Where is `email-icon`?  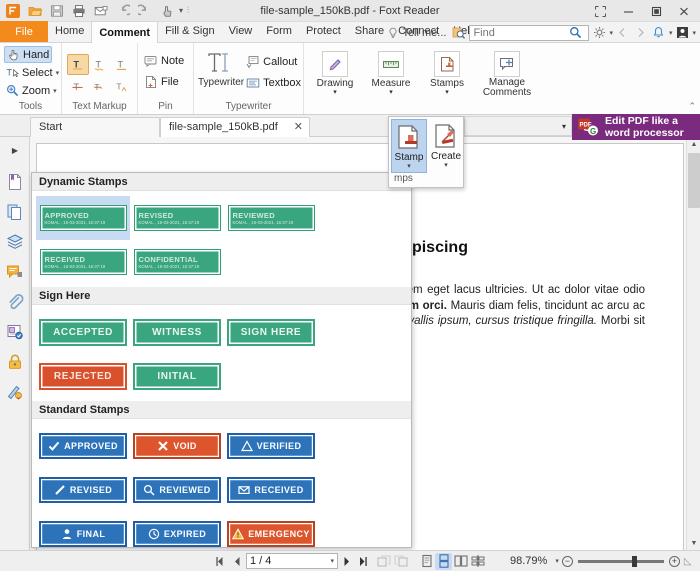 email-icon is located at coordinates (101, 10).